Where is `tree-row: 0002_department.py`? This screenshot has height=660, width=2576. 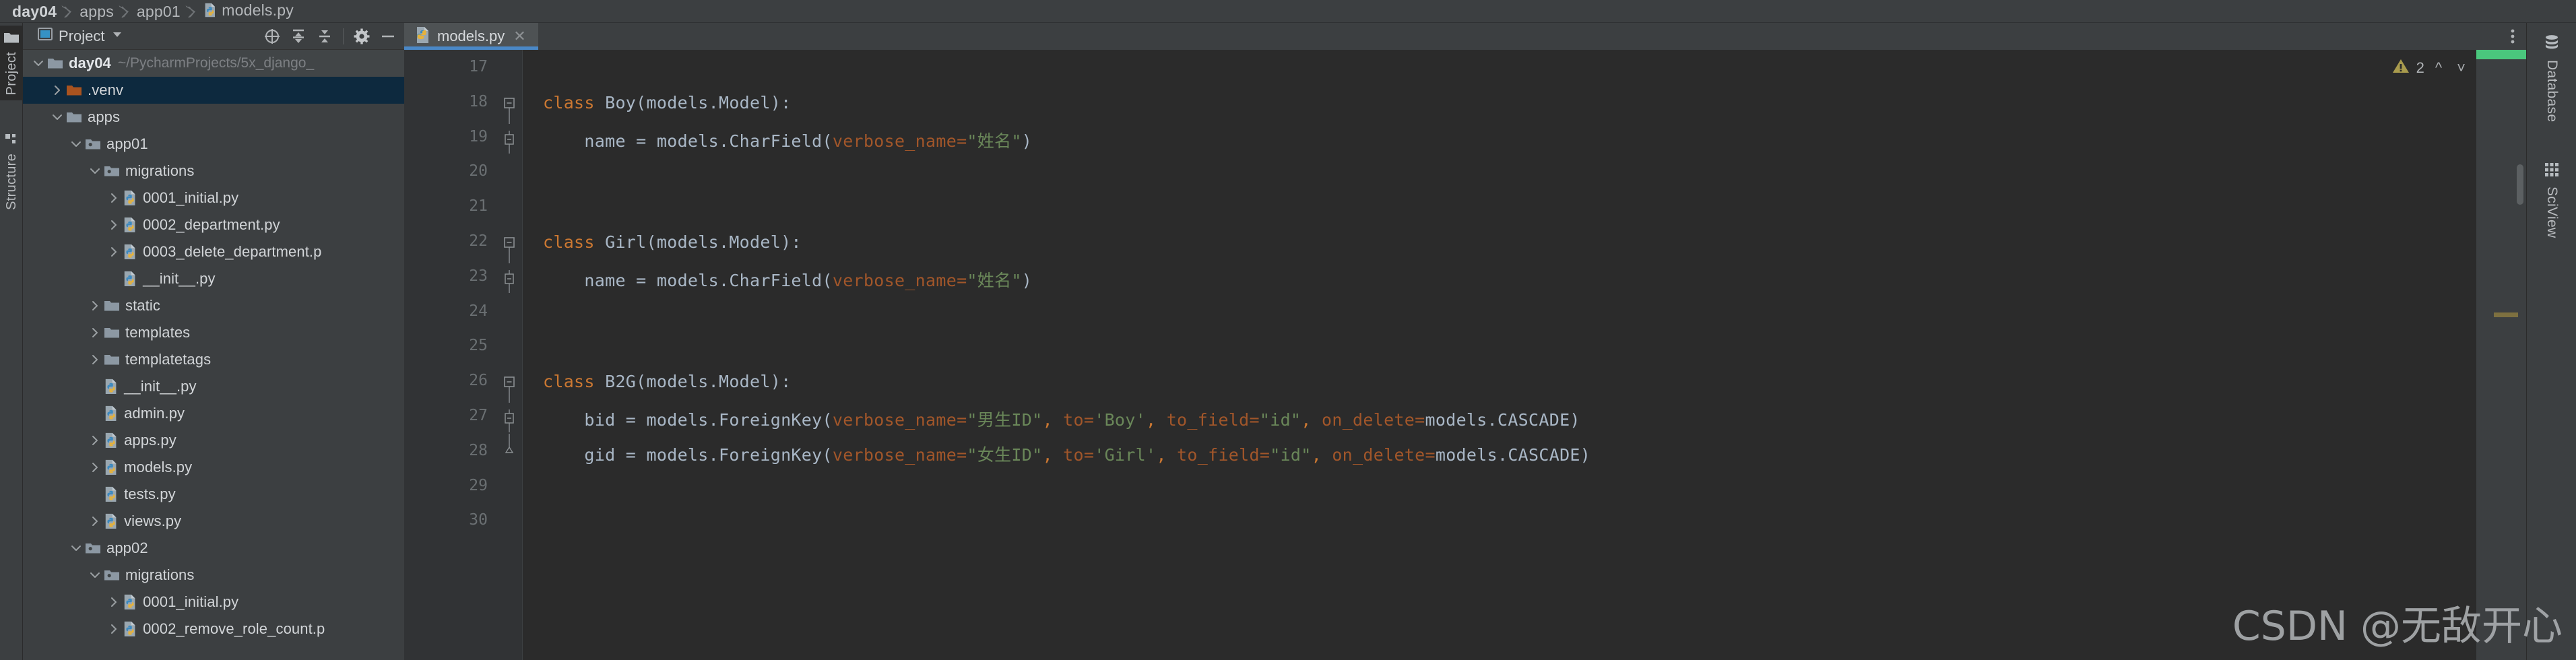 tree-row: 0002_department.py is located at coordinates (214, 224).